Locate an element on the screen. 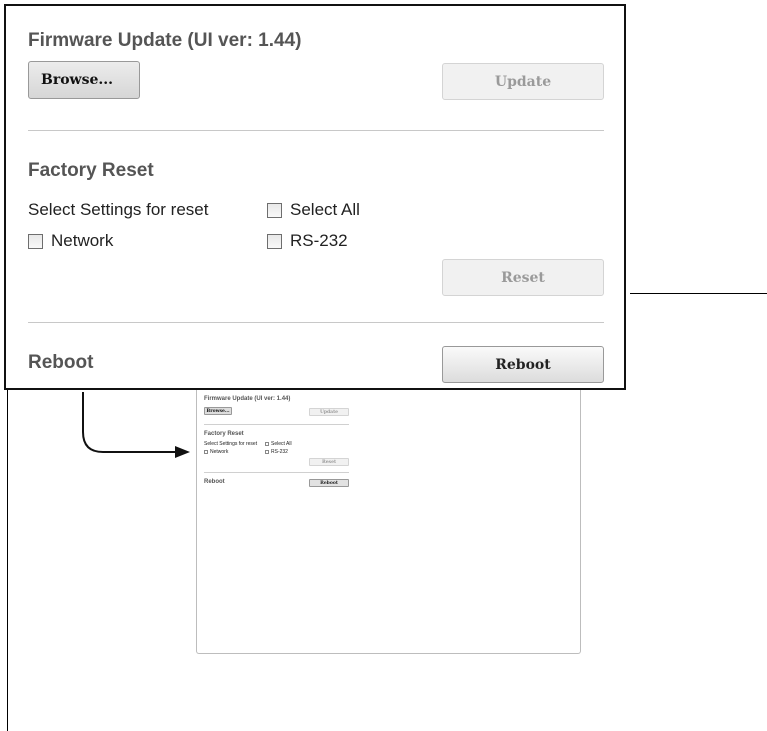 The image size is (767, 731). reboot-title: Reboot is located at coordinates (61, 362).